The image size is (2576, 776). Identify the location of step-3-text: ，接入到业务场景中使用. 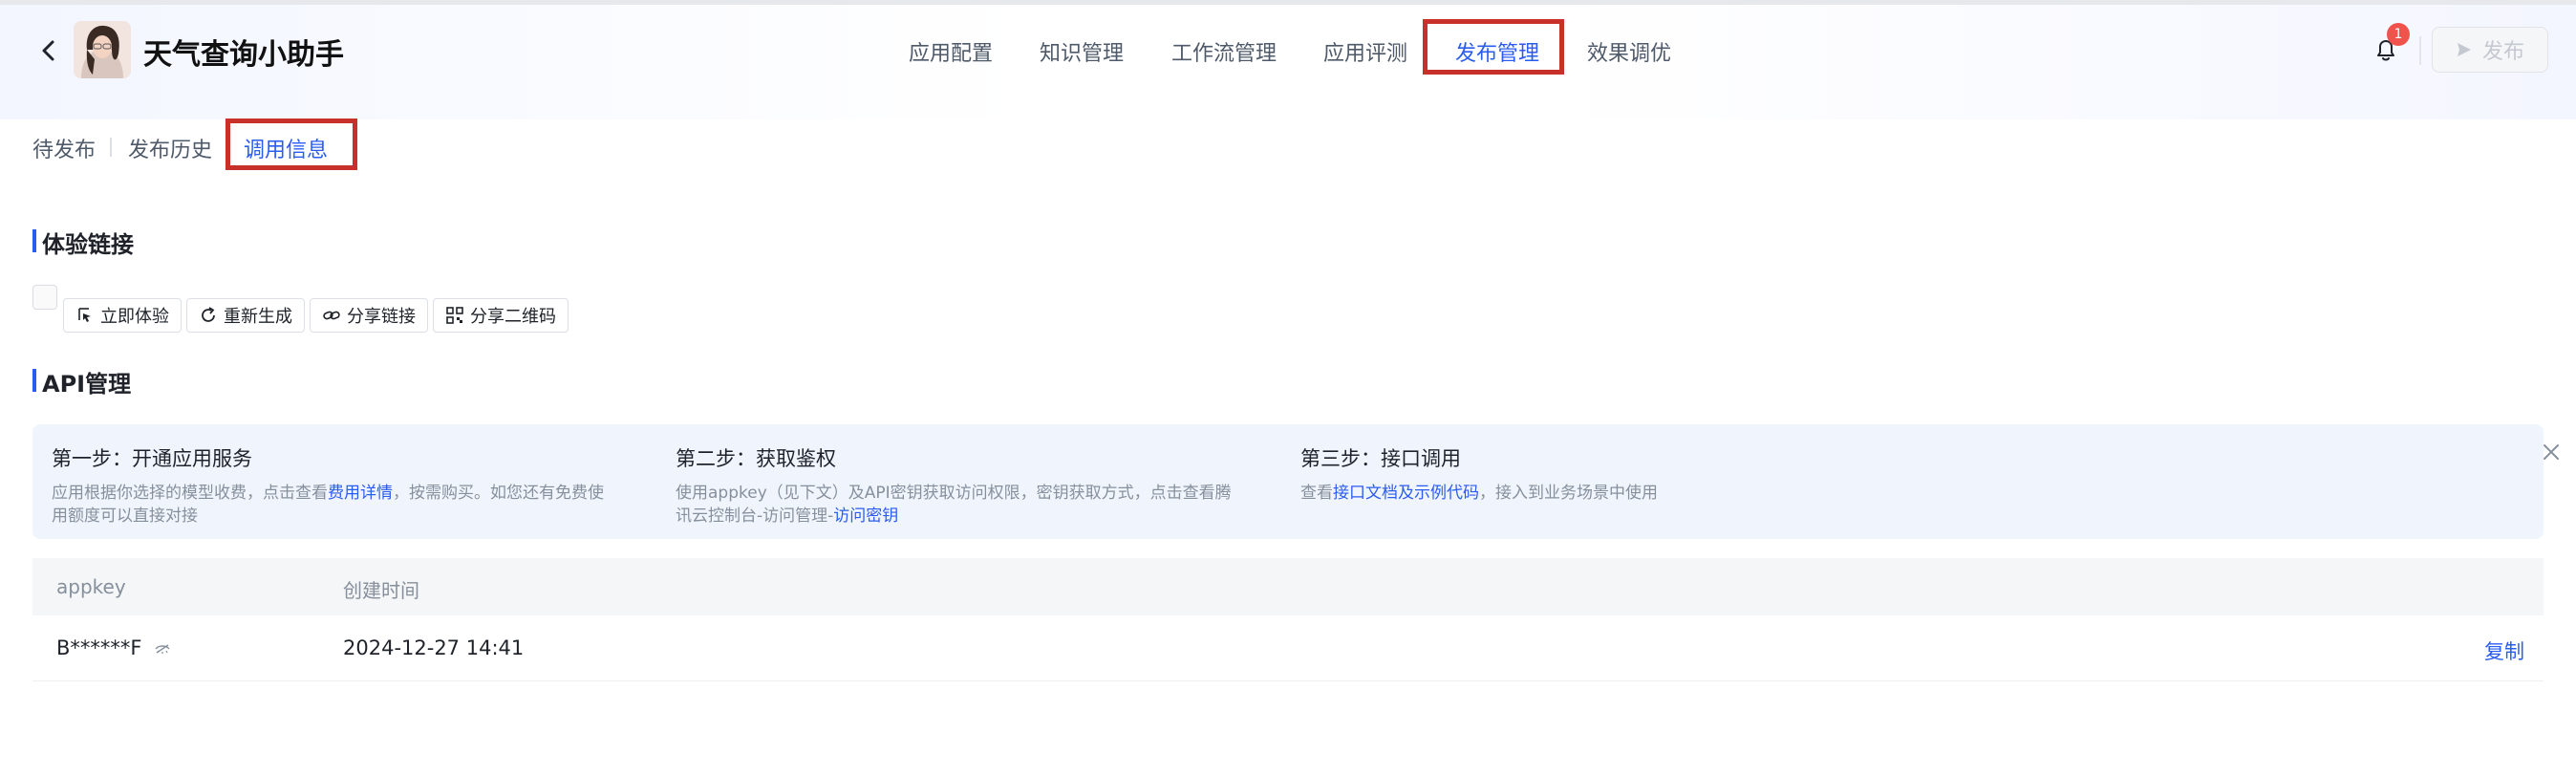
(1568, 494).